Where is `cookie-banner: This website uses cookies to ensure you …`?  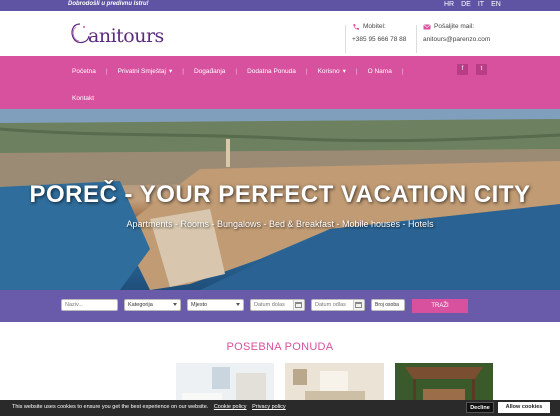
cookie-banner: This website uses cookies to ensure you … is located at coordinates (280, 408).